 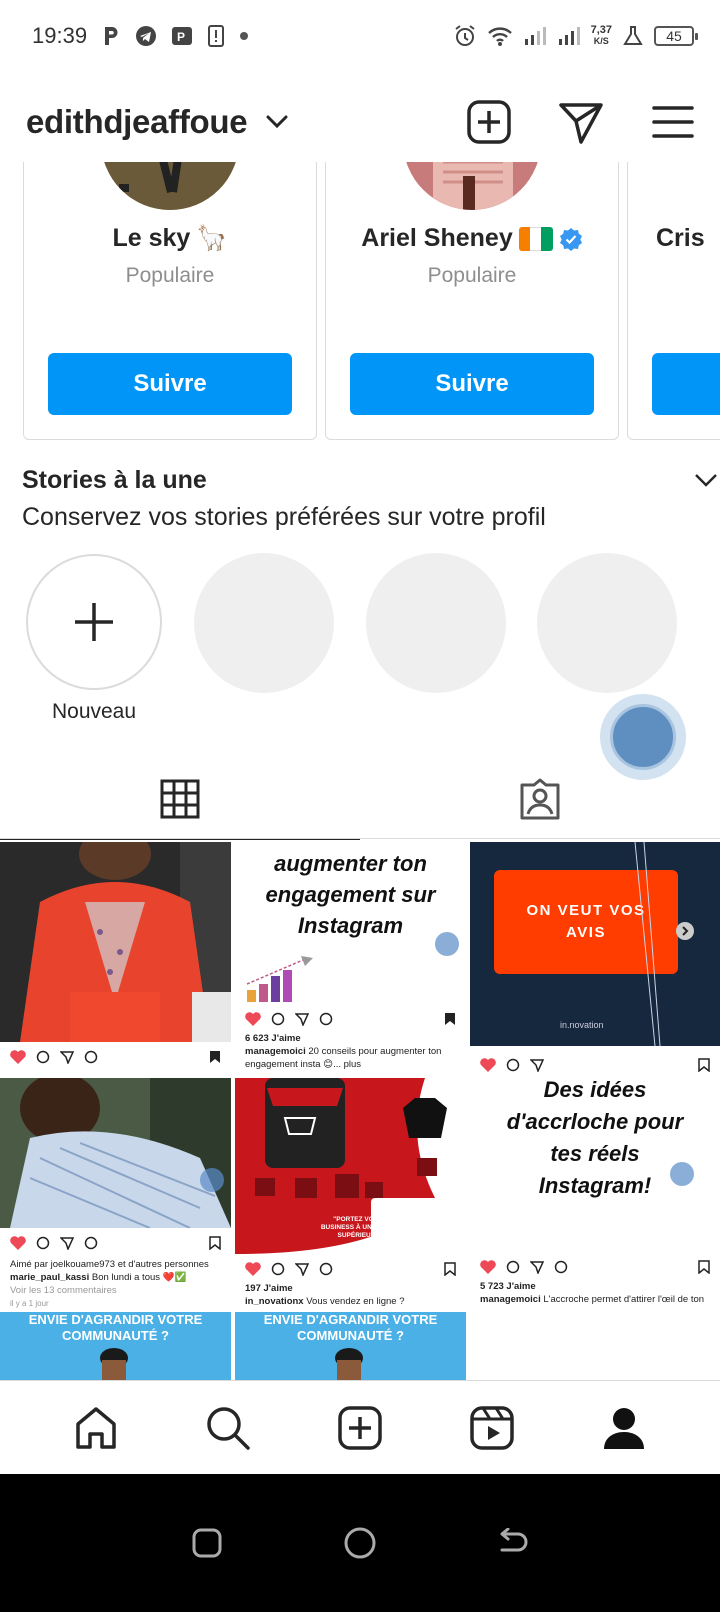 I want to click on home-system-button, so click(x=360, y=1543).